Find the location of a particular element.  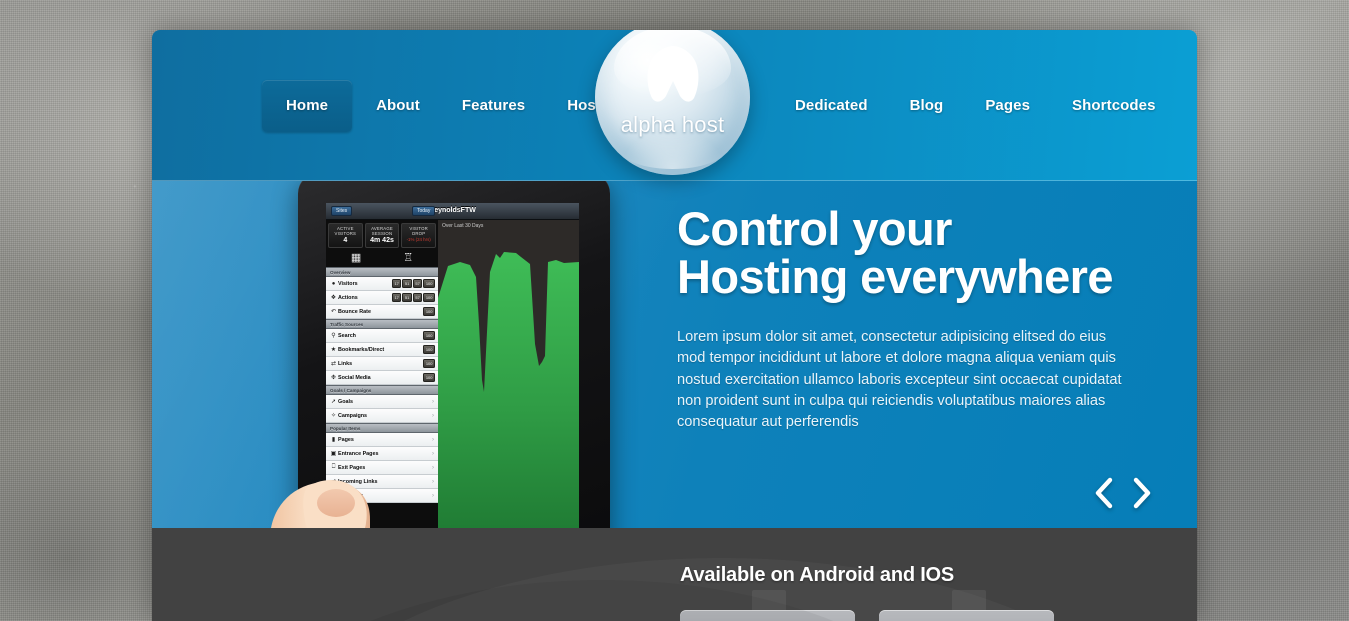

site-logo: alpha host is located at coordinates (672, 102).